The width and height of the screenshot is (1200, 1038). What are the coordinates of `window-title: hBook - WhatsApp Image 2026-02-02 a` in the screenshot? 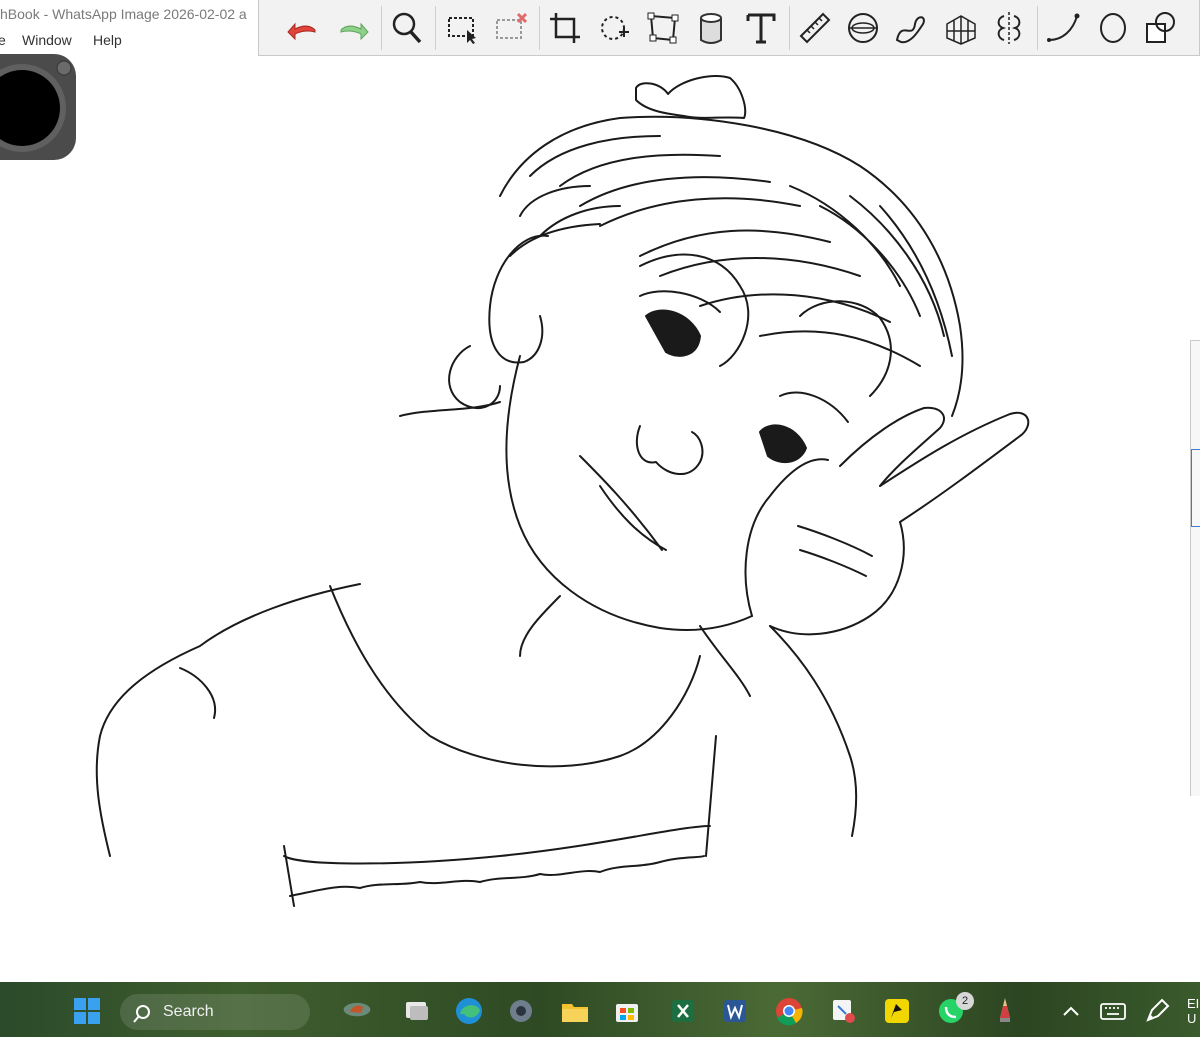 It's located at (123, 14).